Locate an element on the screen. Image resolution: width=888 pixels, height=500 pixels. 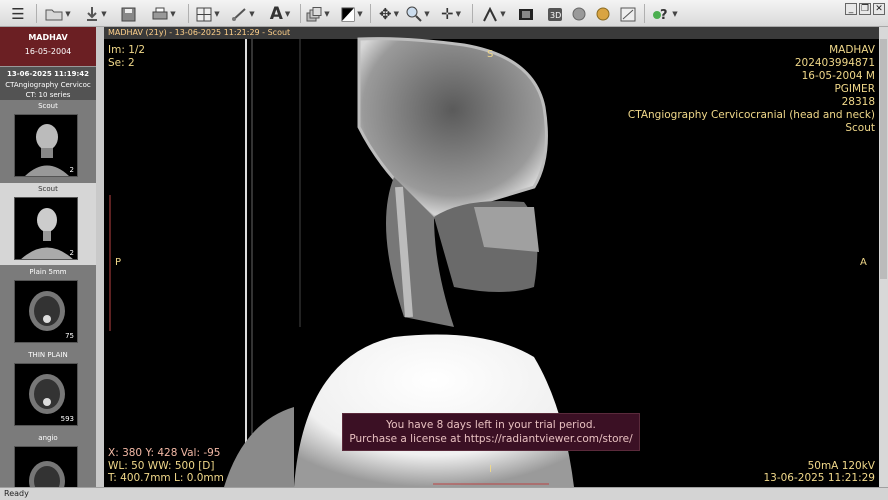
angle-icon: ▼ is located at coordinates (494, 14).